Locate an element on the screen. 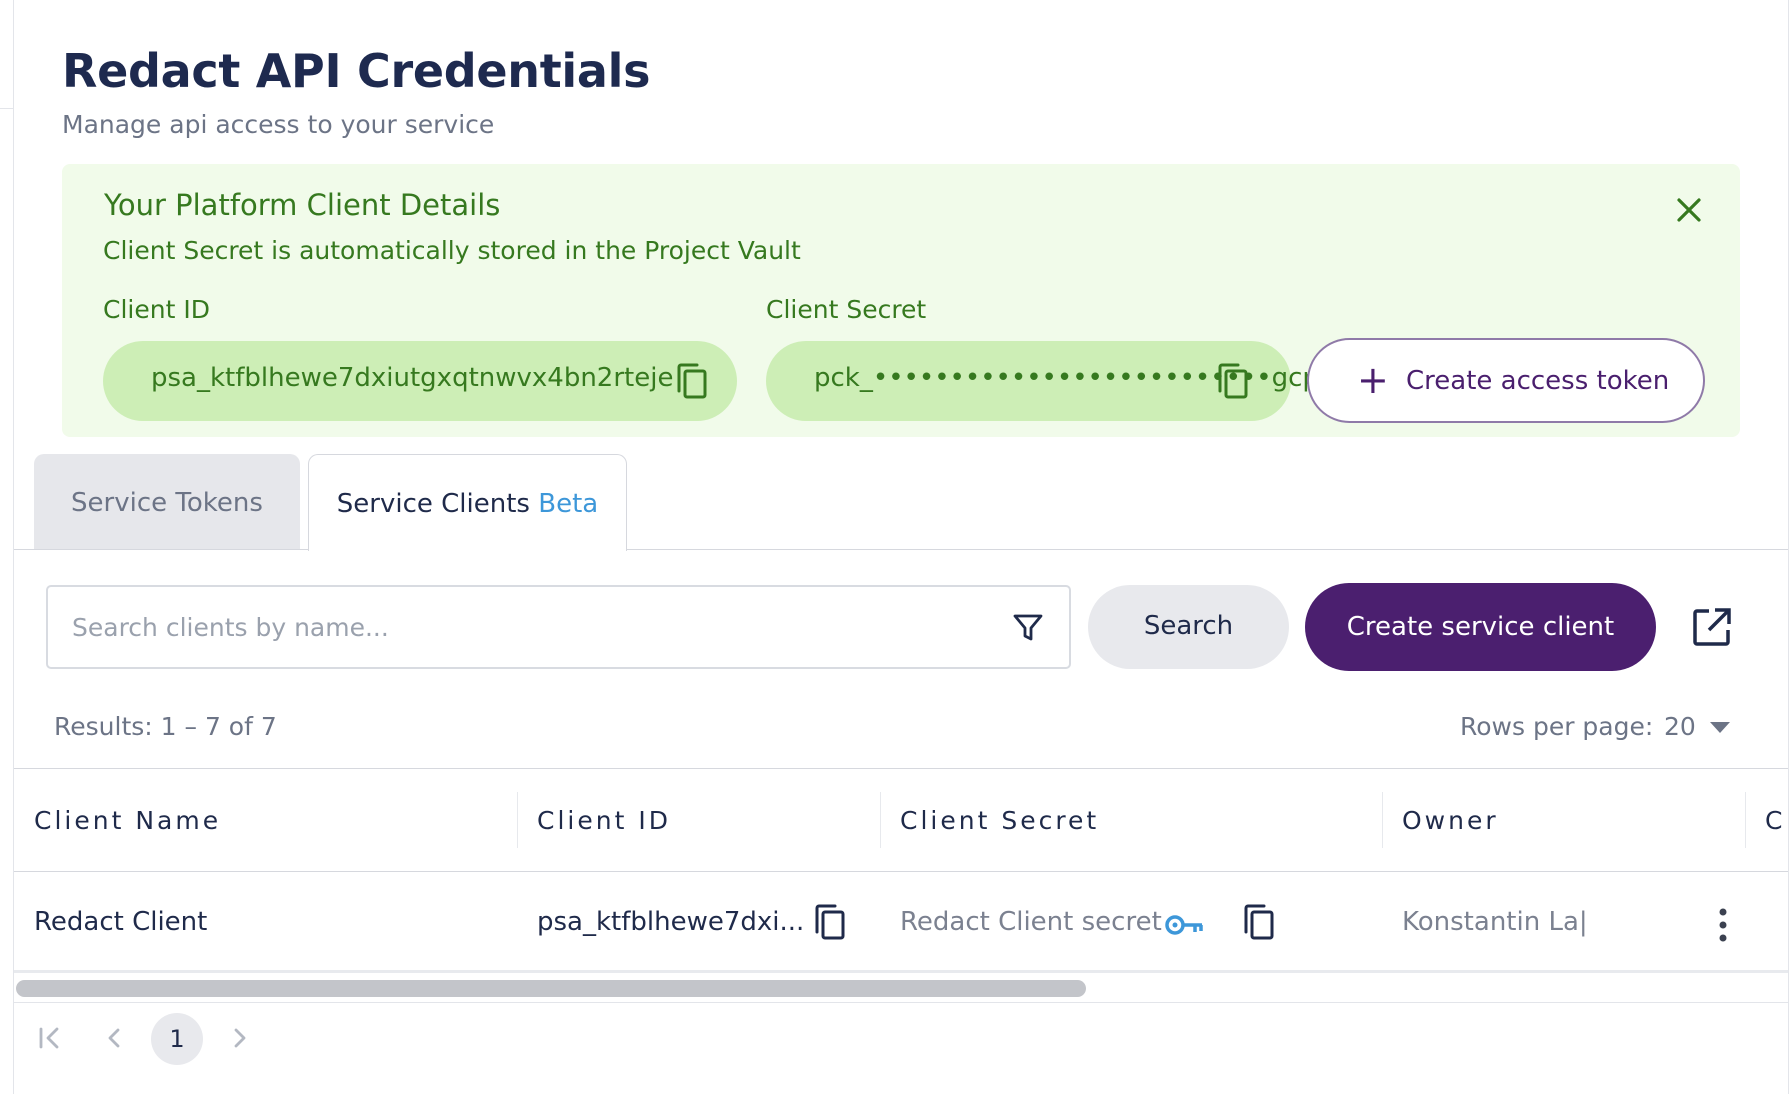 This screenshot has height=1094, width=1792. search-button-label: Search is located at coordinates (1188, 626).